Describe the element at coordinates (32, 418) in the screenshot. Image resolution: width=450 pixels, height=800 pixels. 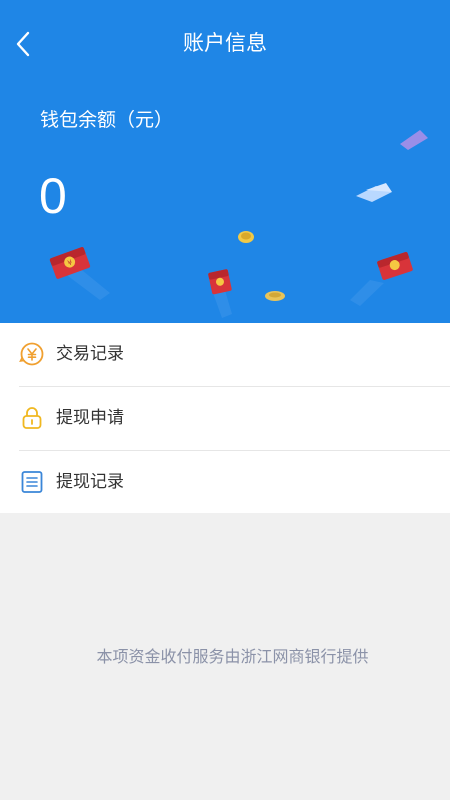
I see `lock-icon` at that location.